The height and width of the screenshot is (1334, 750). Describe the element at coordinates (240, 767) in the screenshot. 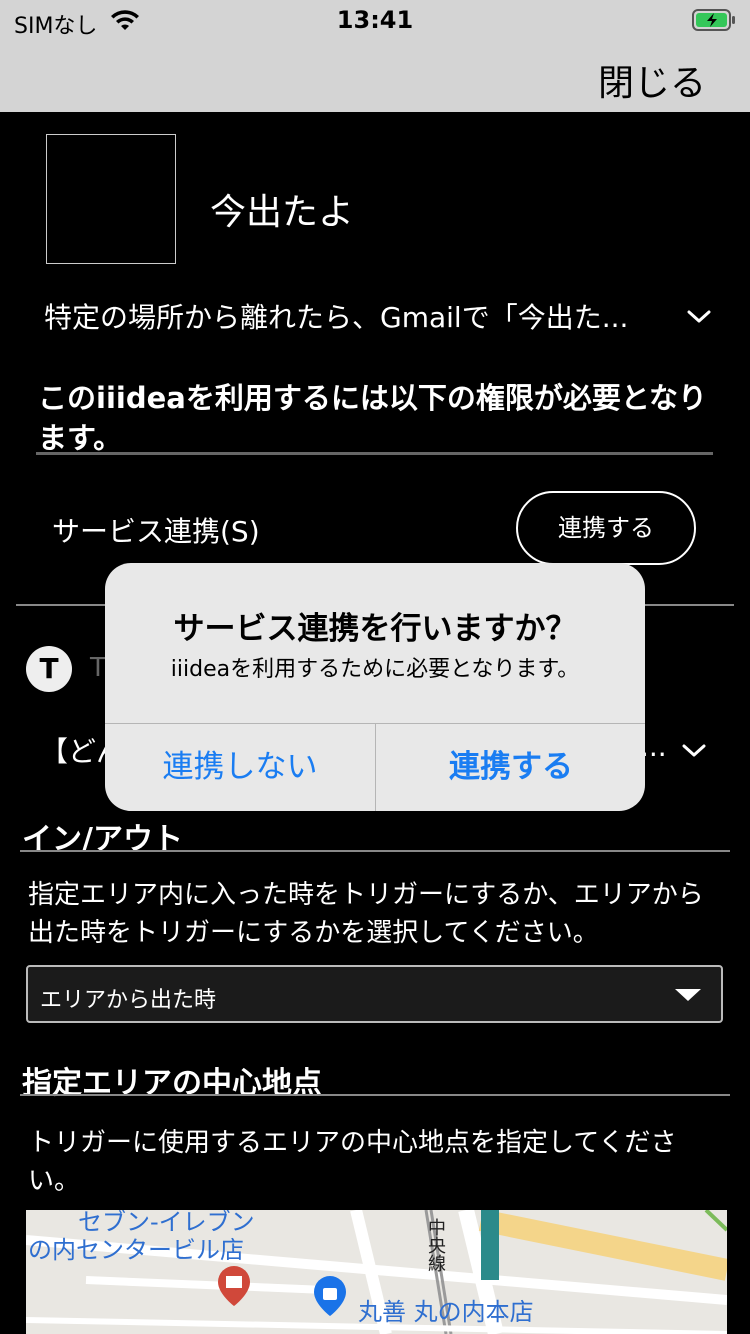

I see `cancel-button: 連携しない` at that location.